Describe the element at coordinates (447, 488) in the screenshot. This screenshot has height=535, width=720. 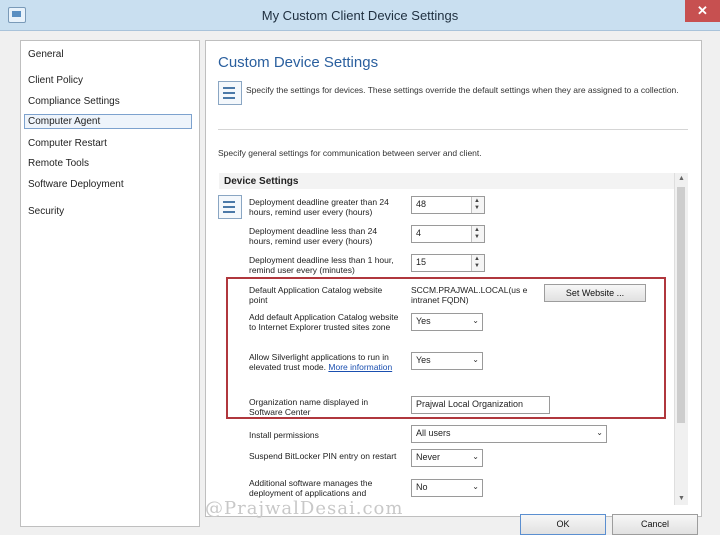
I see `additional-software-select: No ⌄` at that location.